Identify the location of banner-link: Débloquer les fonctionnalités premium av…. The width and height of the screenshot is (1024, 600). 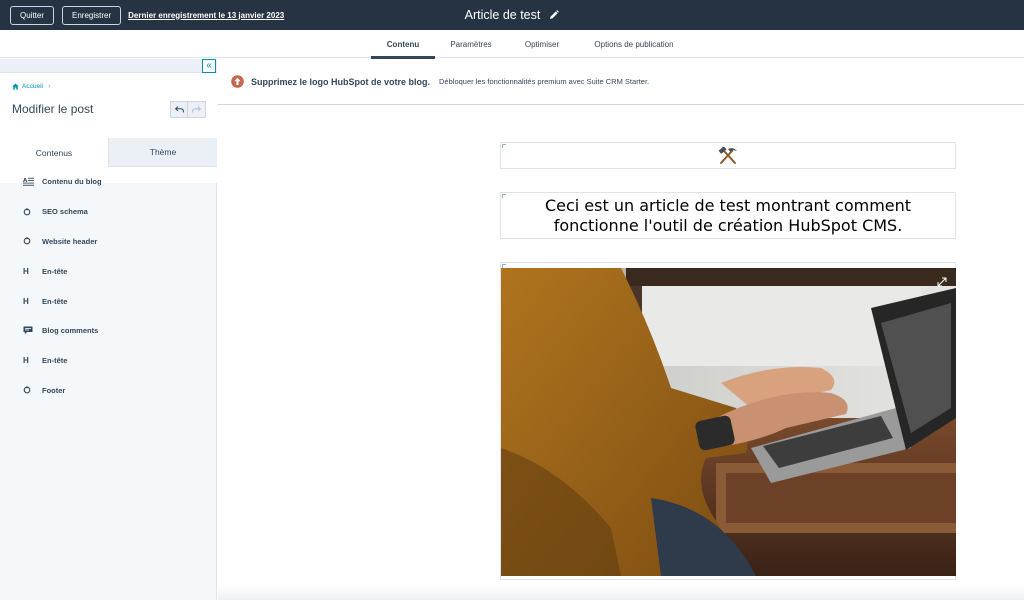
(544, 81).